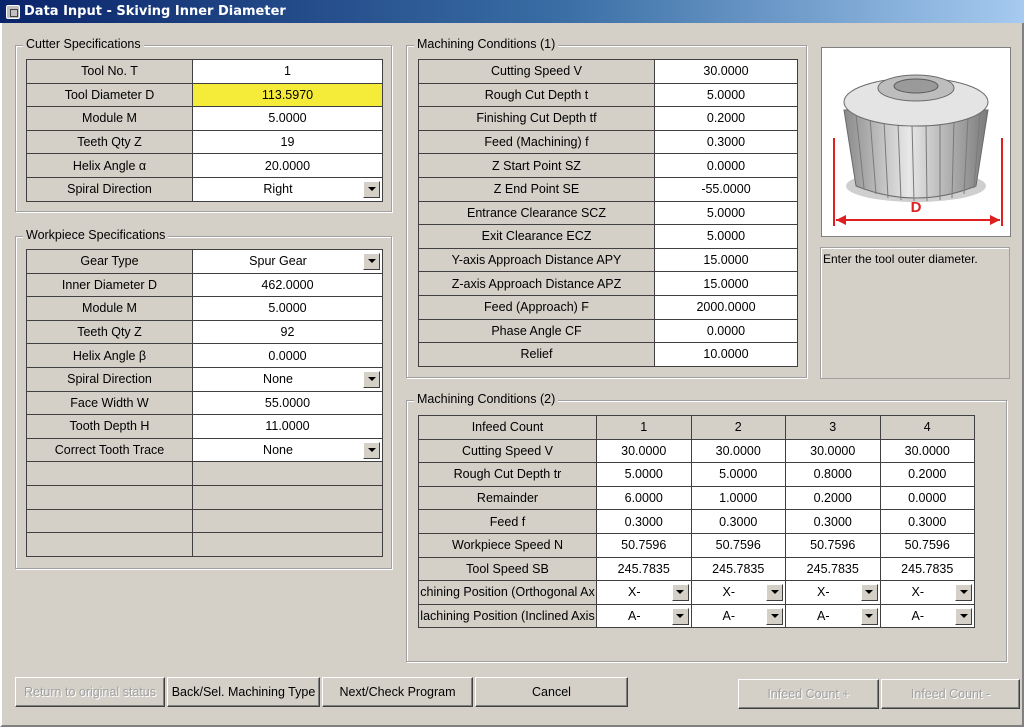 The height and width of the screenshot is (727, 1024). What do you see at coordinates (738, 498) in the screenshot?
I see `table-cell: 1.0000` at bounding box center [738, 498].